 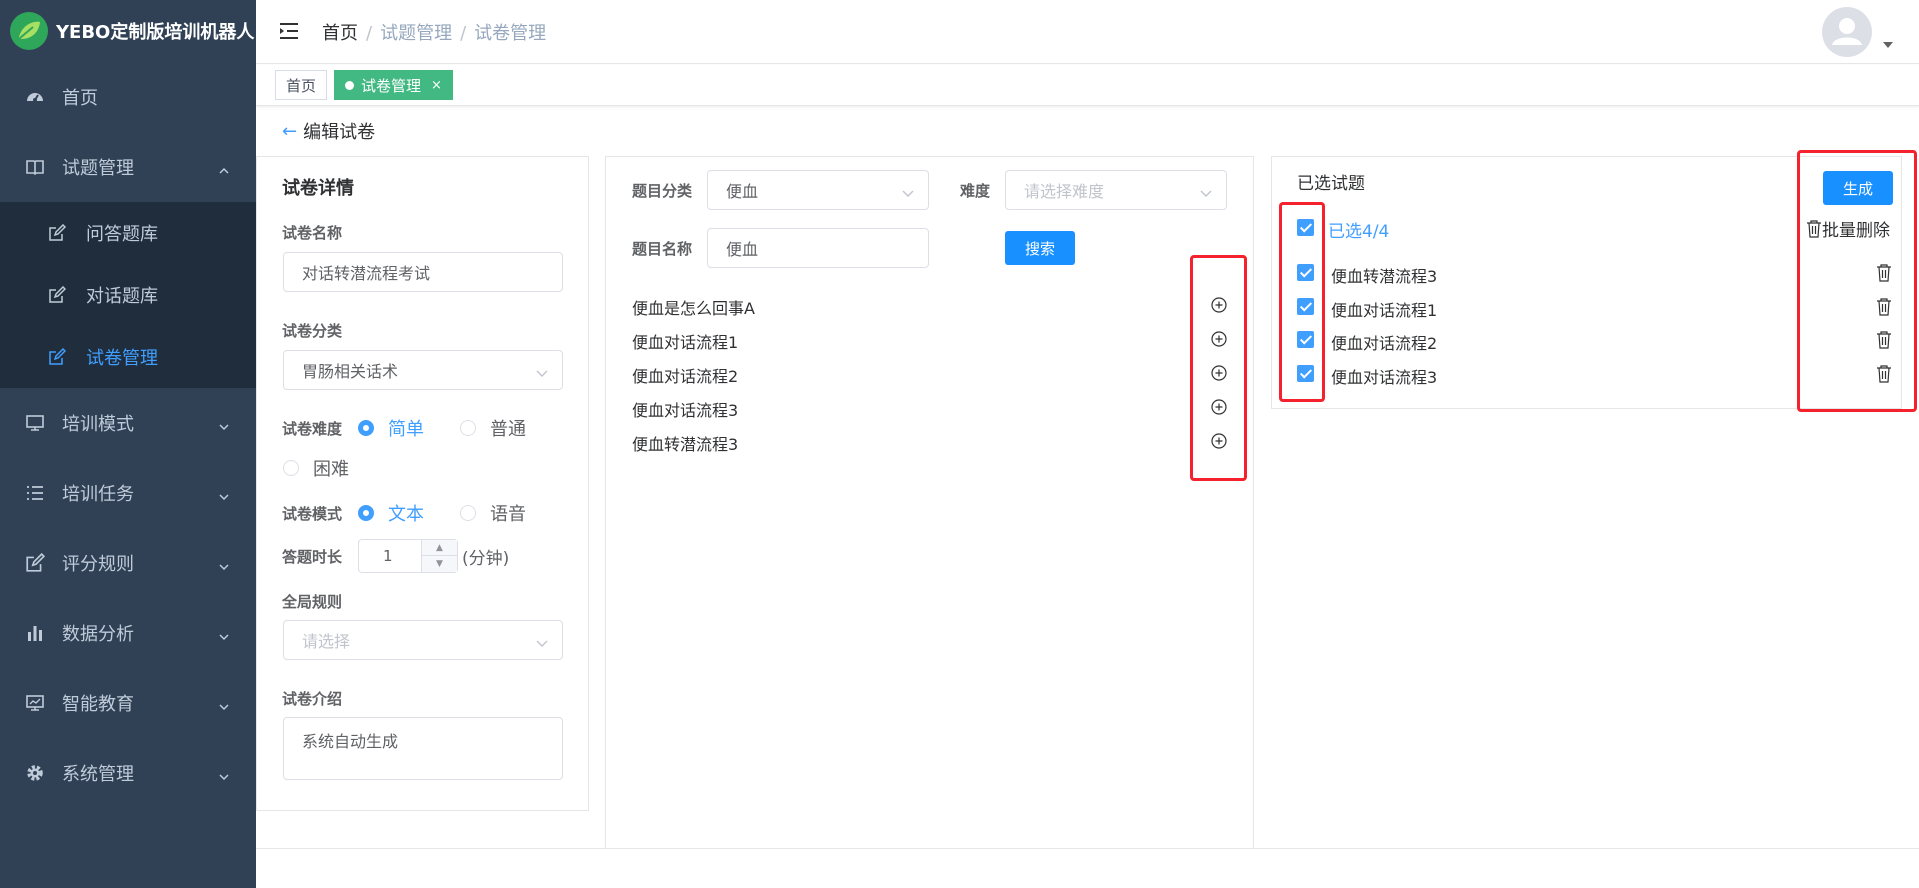 I want to click on page-title: 编辑试卷, so click(x=339, y=132).